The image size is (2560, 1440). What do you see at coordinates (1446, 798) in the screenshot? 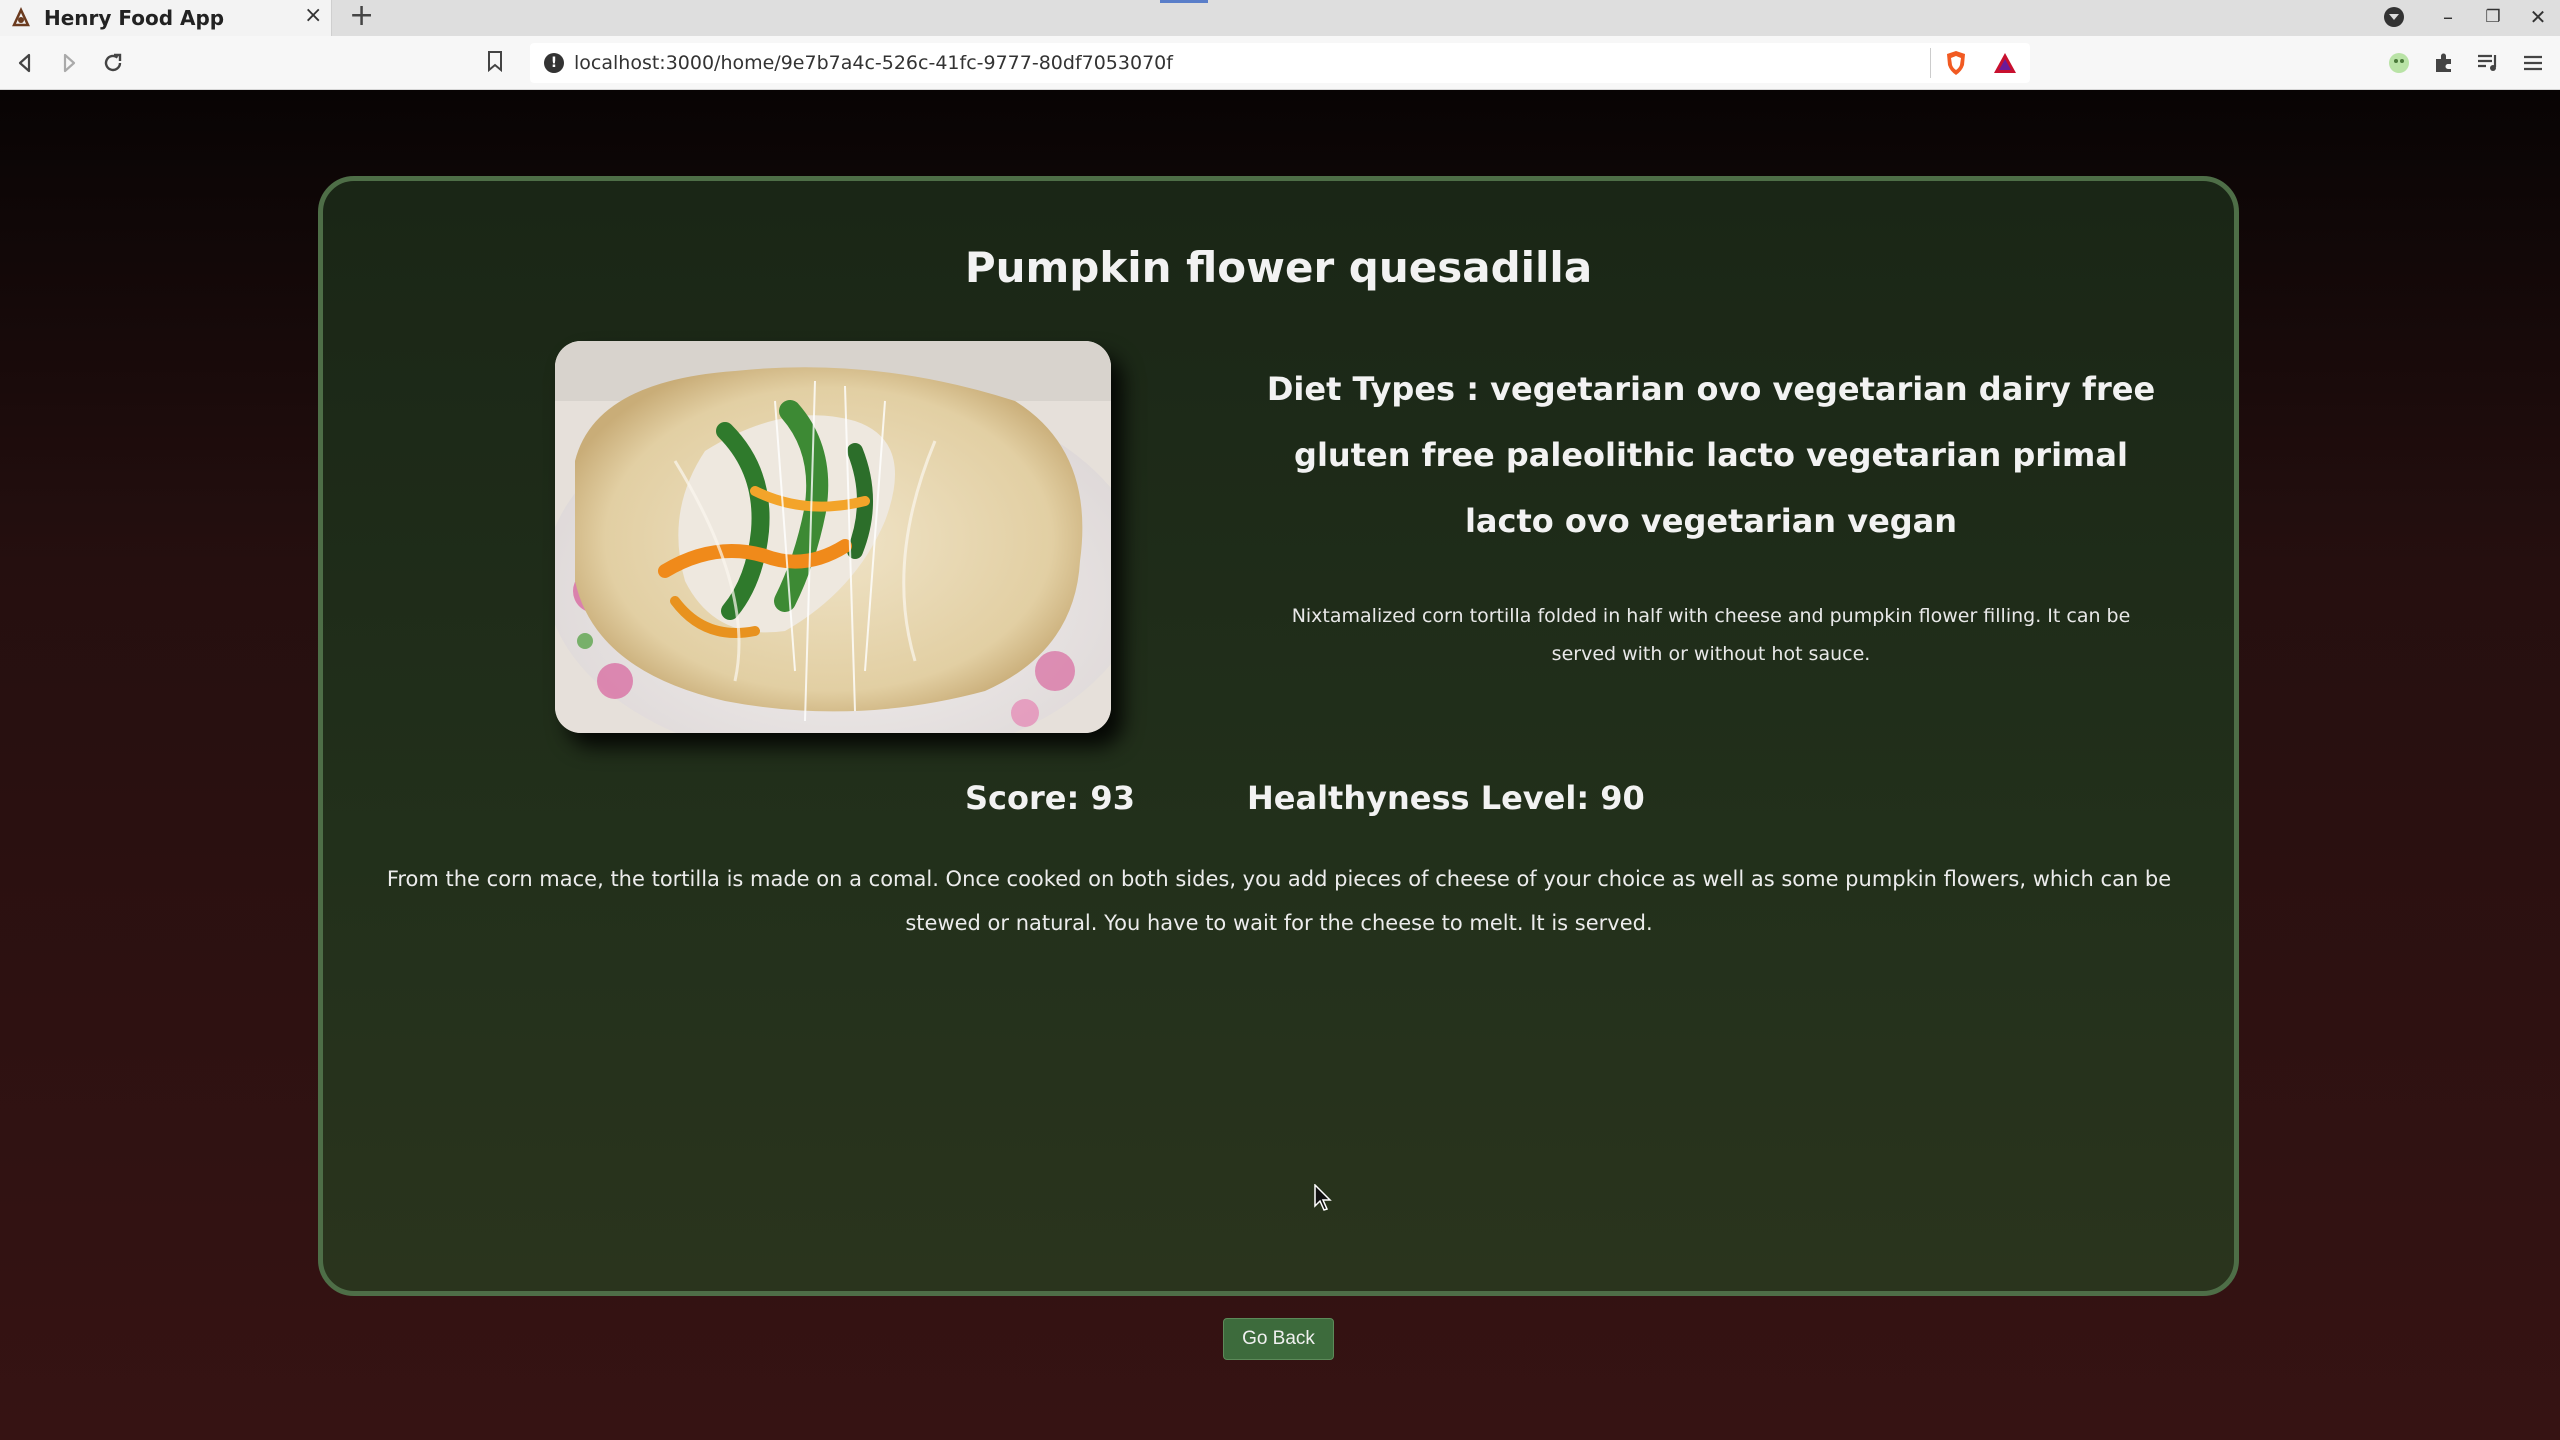
I see `health-score: Healthyness Level: 90` at bounding box center [1446, 798].